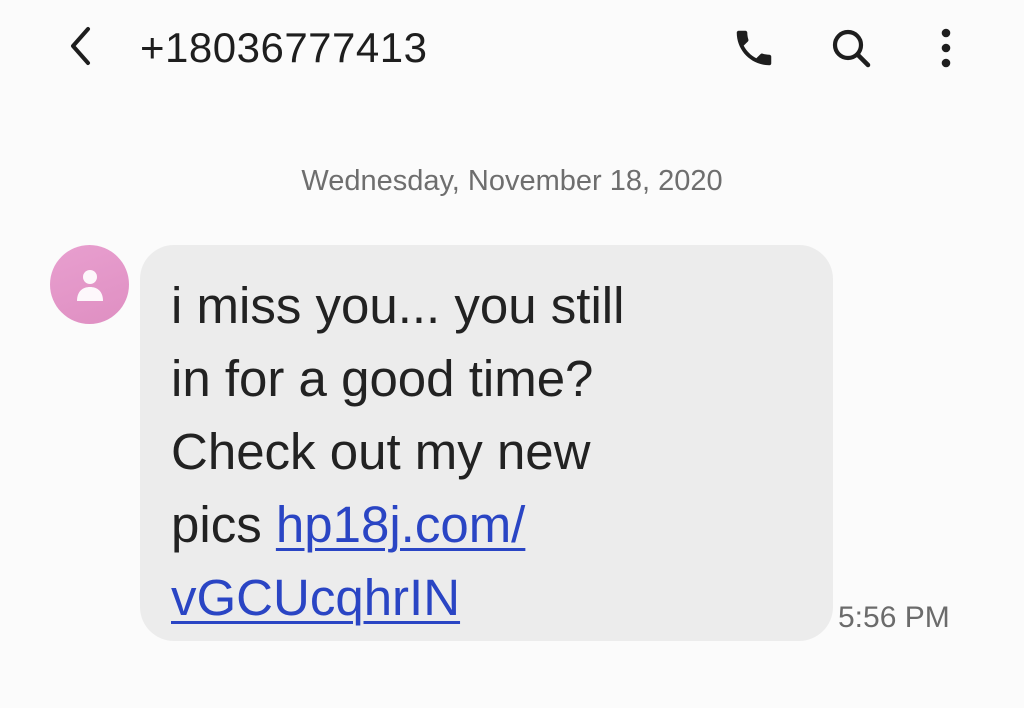  I want to click on search-icon, so click(851, 48).